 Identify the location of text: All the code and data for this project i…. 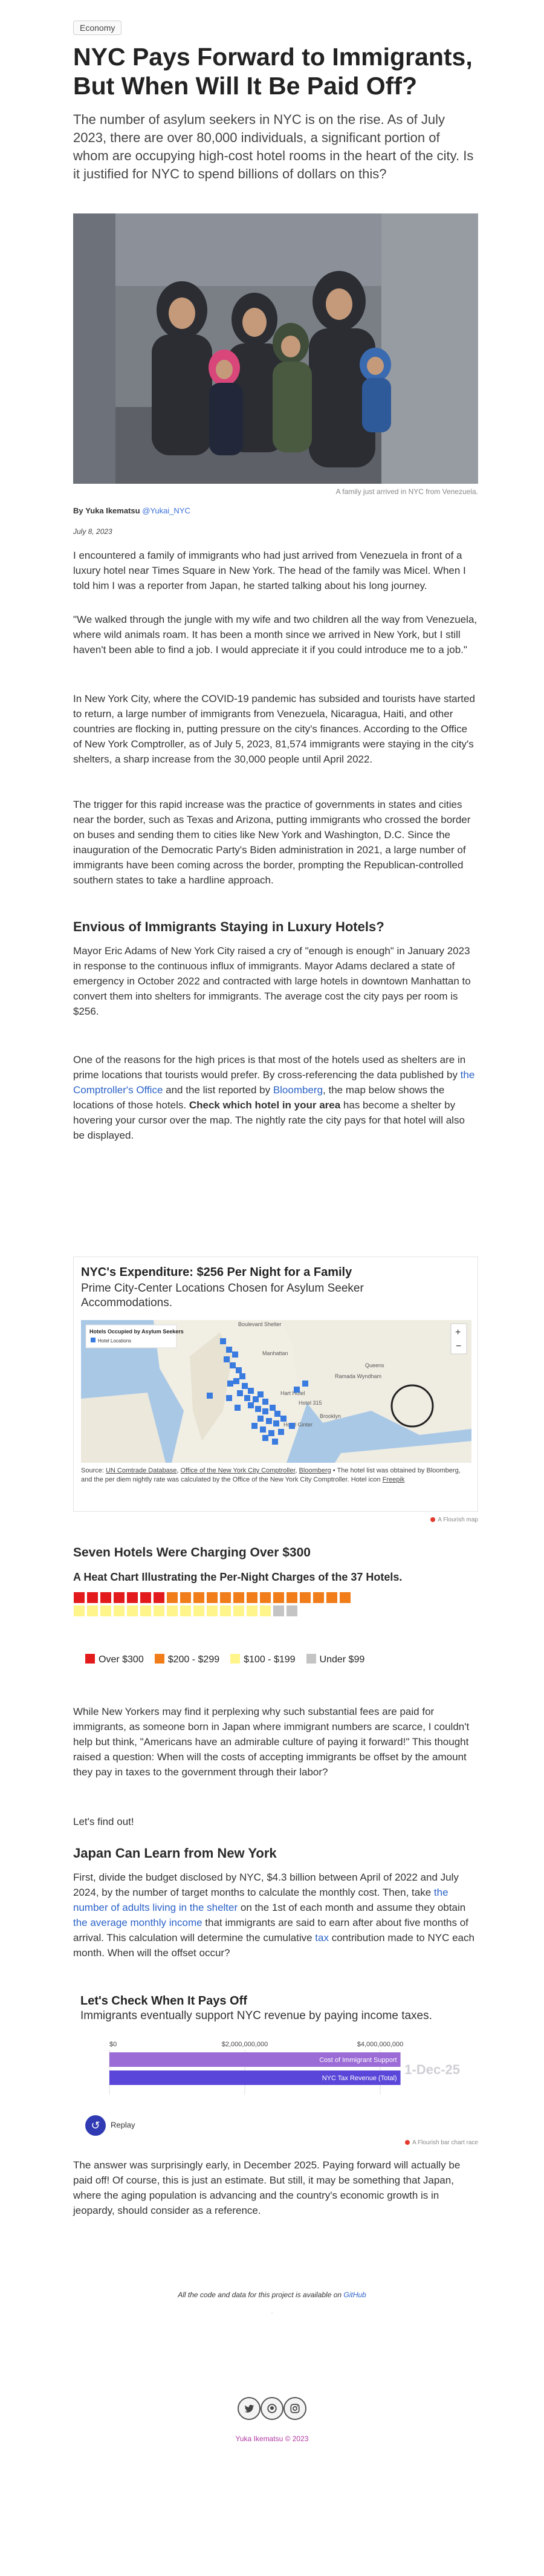
(261, 2295).